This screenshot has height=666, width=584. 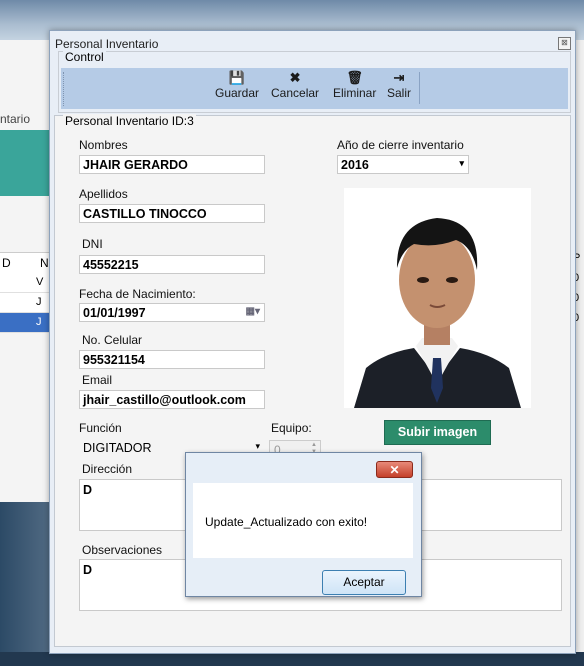 What do you see at coordinates (107, 469) in the screenshot?
I see `direccion-label: Dirección` at bounding box center [107, 469].